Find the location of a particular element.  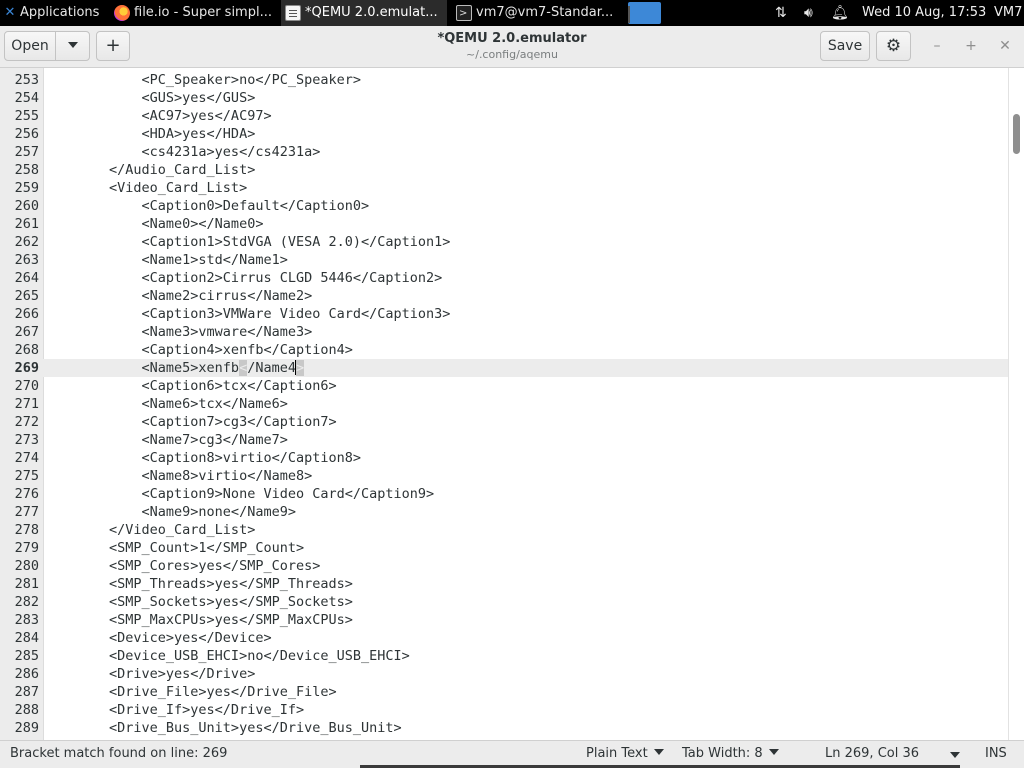

chevron-down-icon is located at coordinates (955, 755).